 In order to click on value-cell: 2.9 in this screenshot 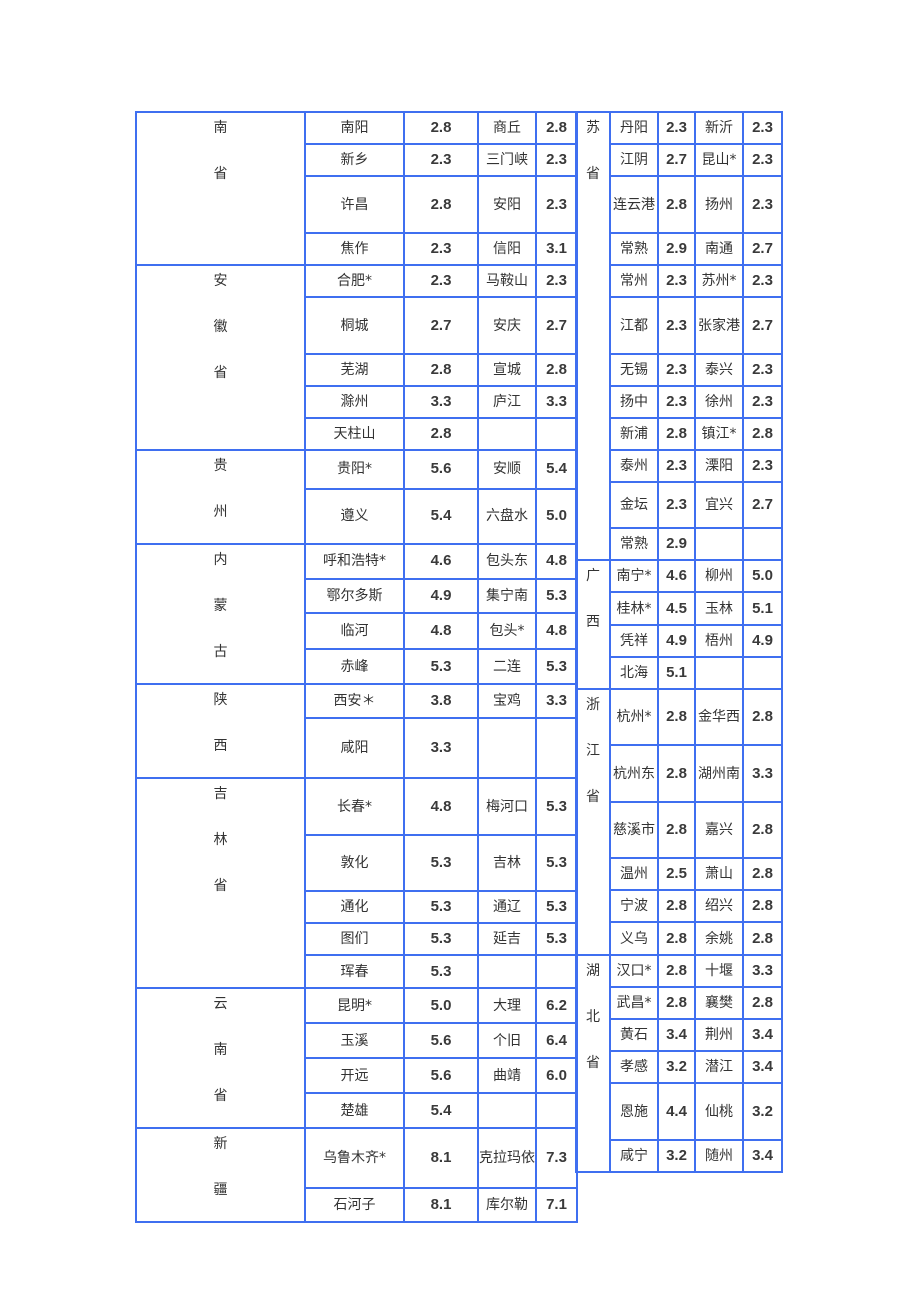, I will do `click(676, 249)`.